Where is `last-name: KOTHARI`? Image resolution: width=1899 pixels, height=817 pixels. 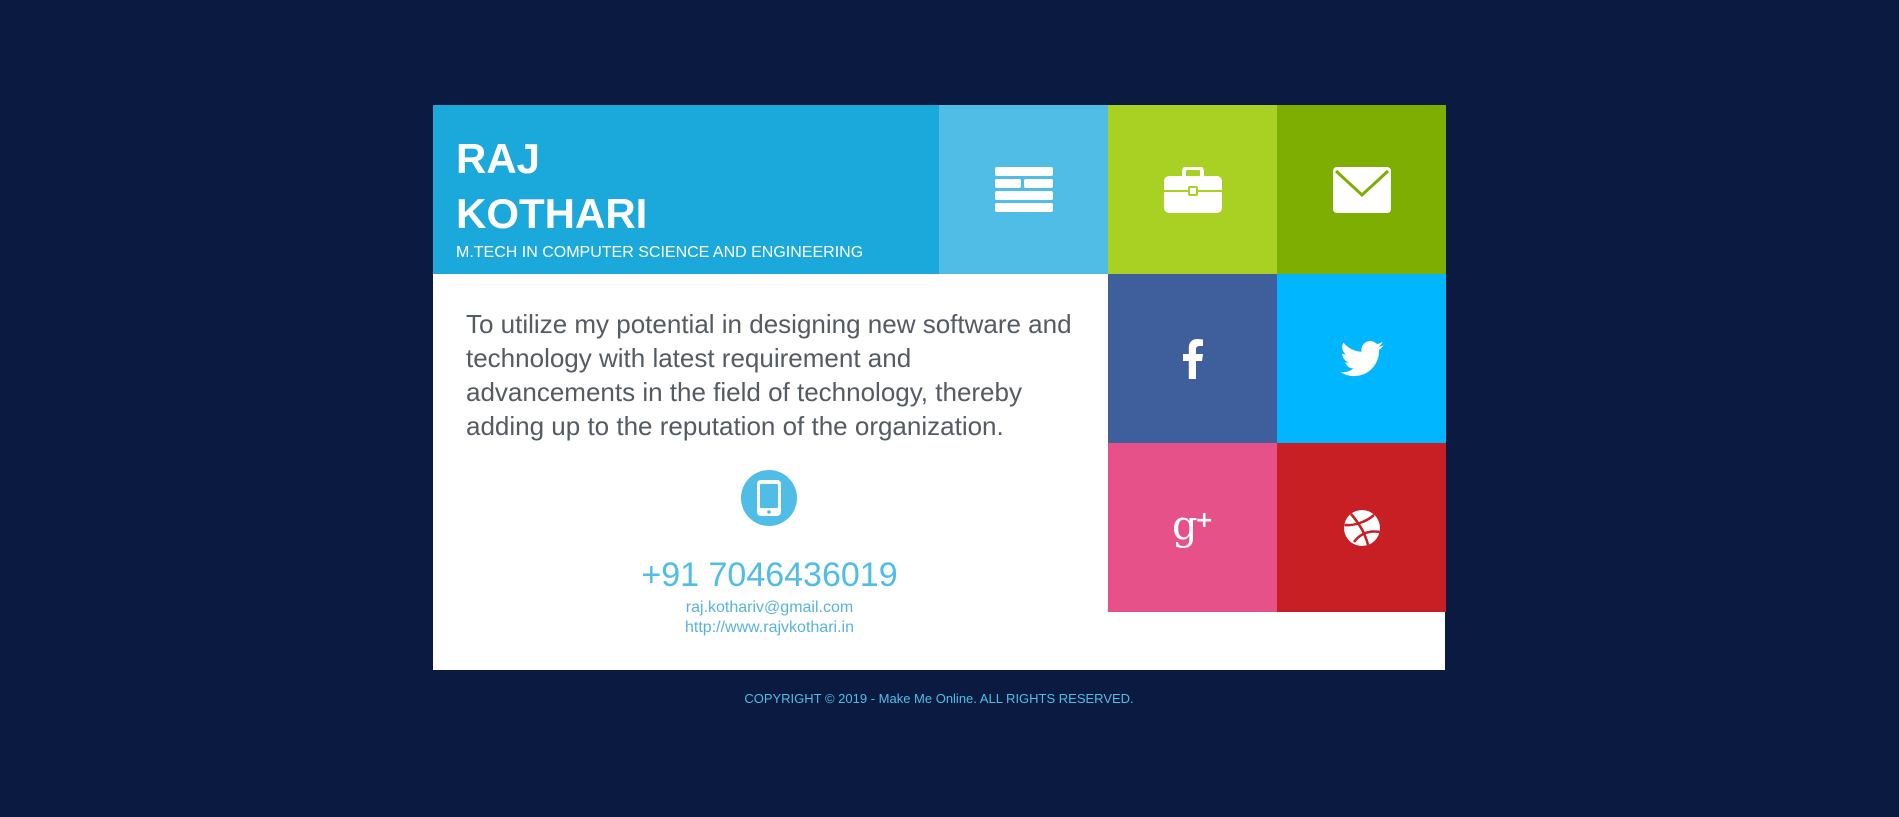 last-name: KOTHARI is located at coordinates (552, 213).